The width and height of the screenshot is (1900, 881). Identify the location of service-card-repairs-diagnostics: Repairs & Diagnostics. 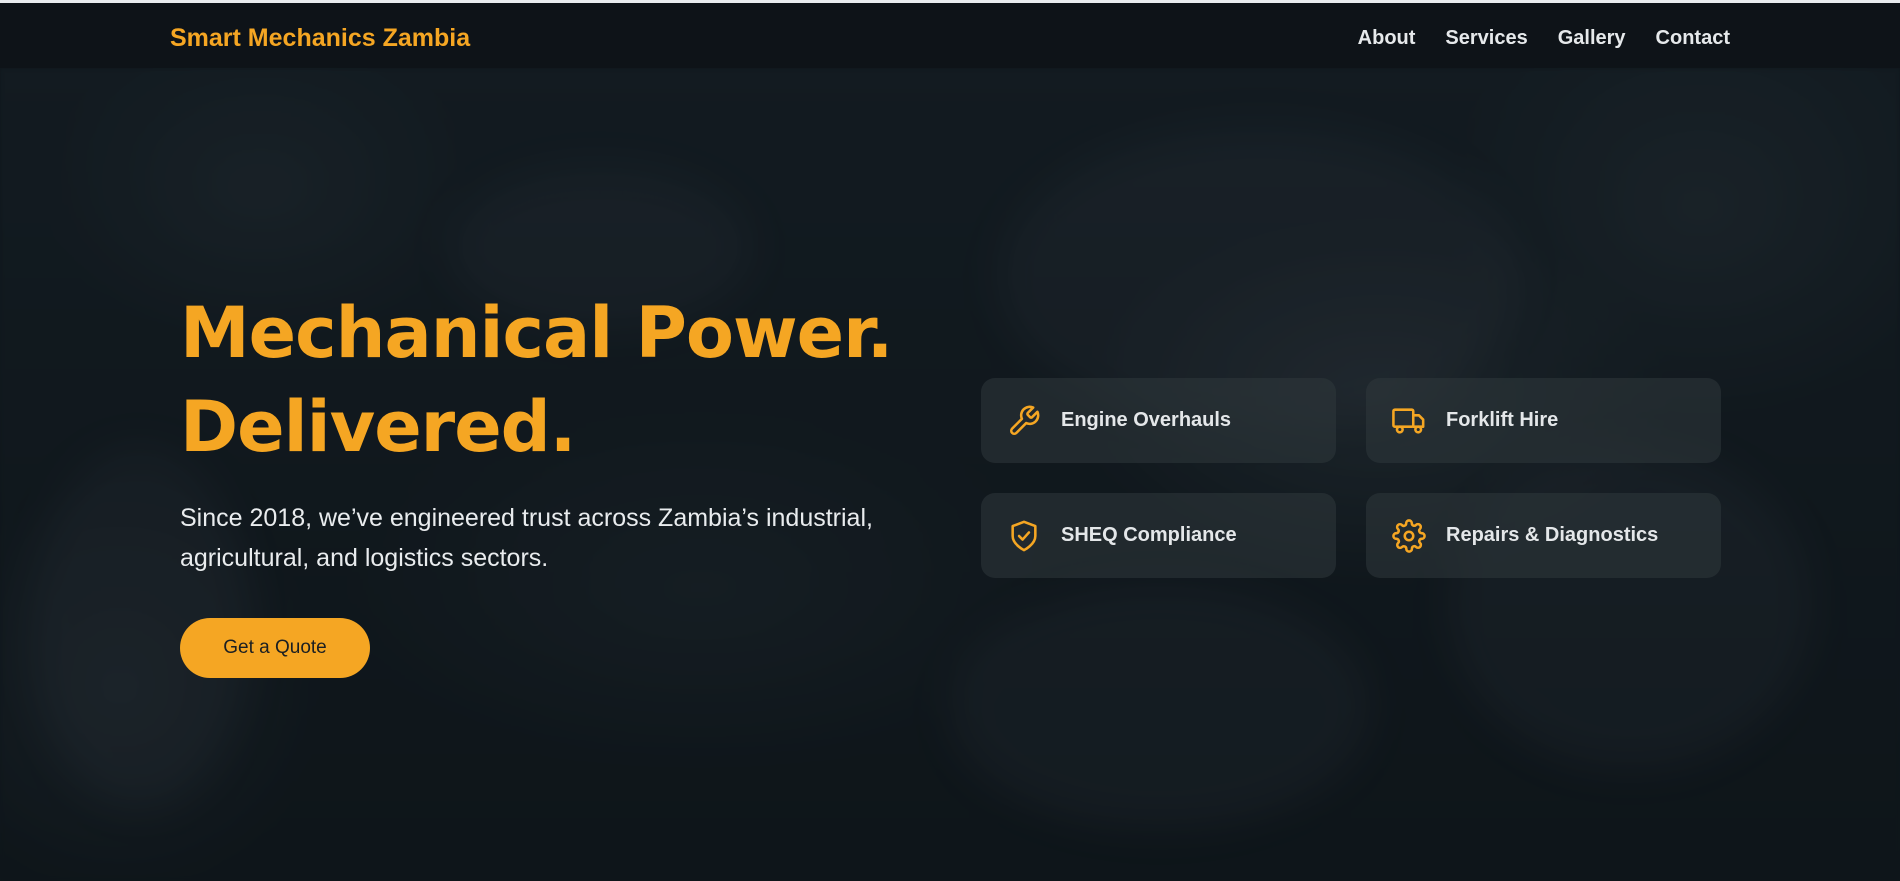
(1543, 535).